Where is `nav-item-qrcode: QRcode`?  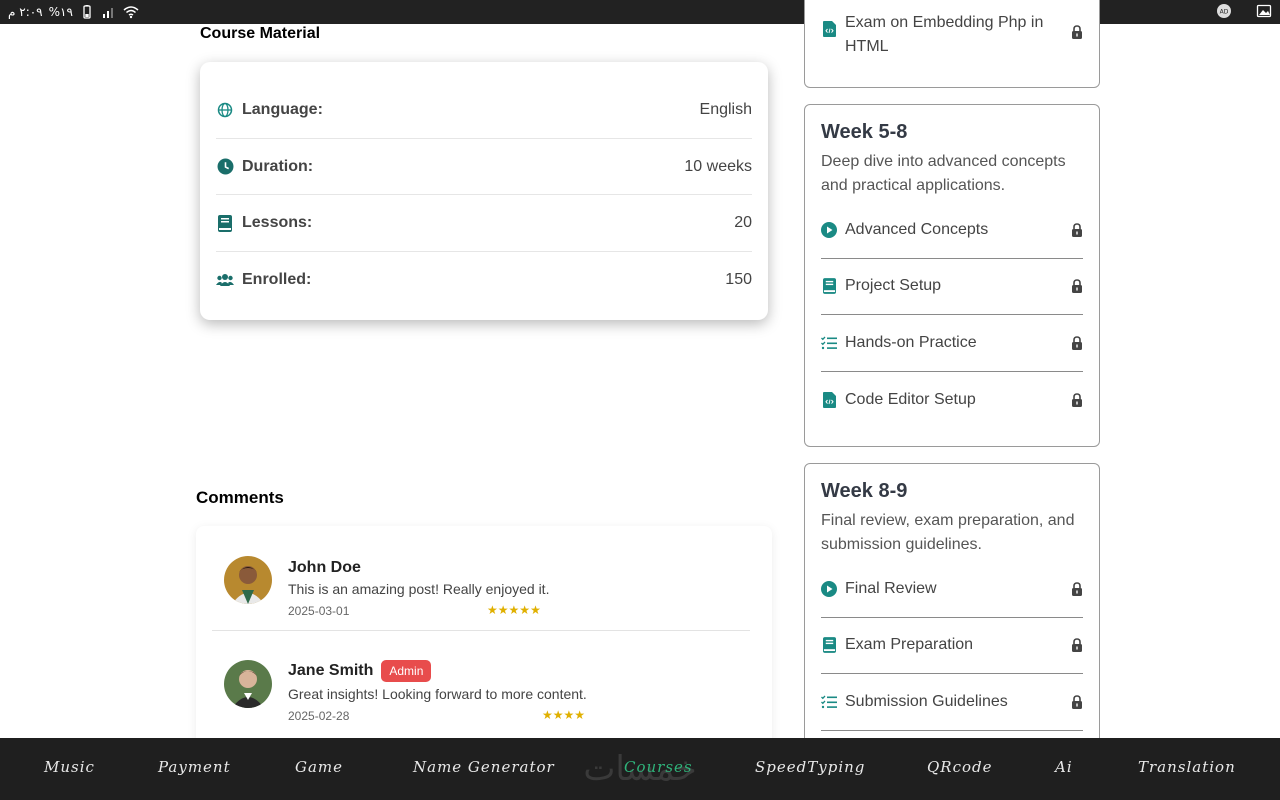
nav-item-qrcode: QRcode is located at coordinates (960, 767).